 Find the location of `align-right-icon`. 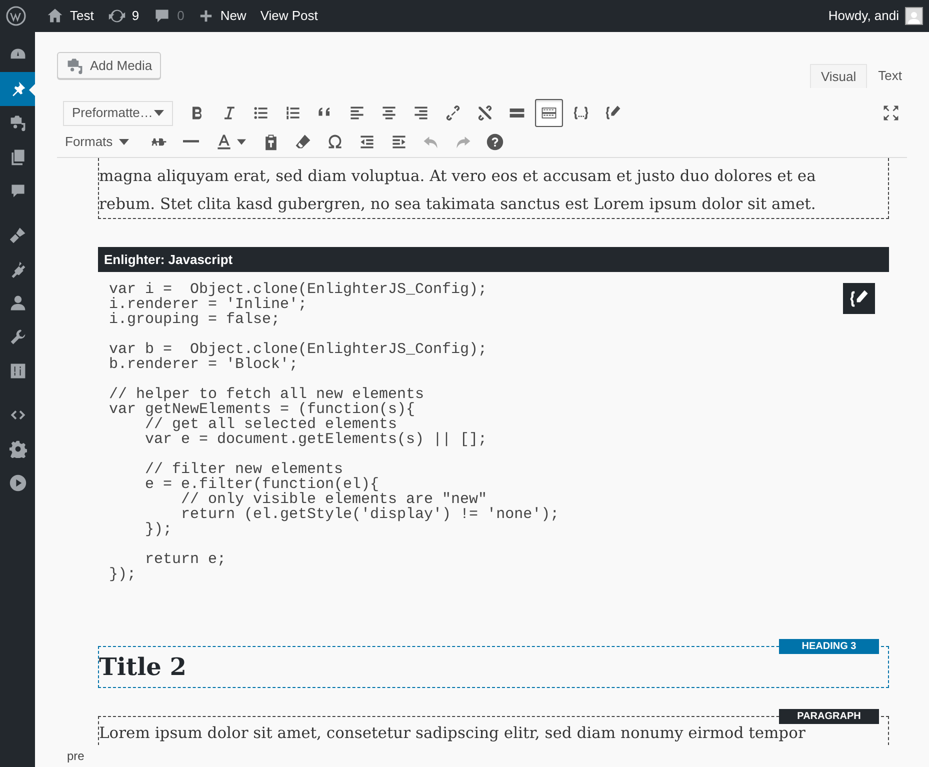

align-right-icon is located at coordinates (421, 113).